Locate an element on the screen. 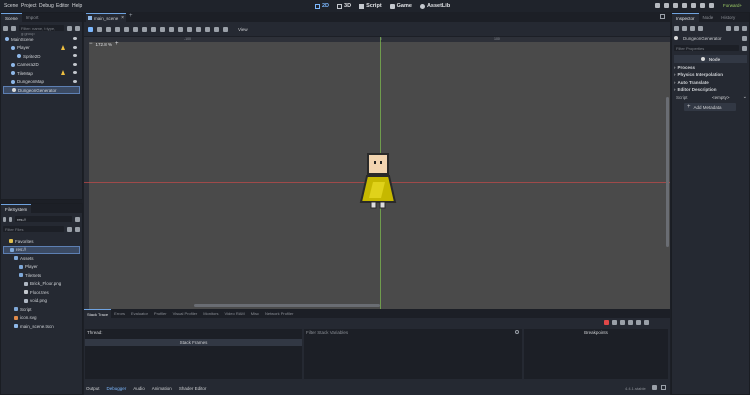 The height and width of the screenshot is (395, 750). vertical-scrollbar is located at coordinates (667, 172).